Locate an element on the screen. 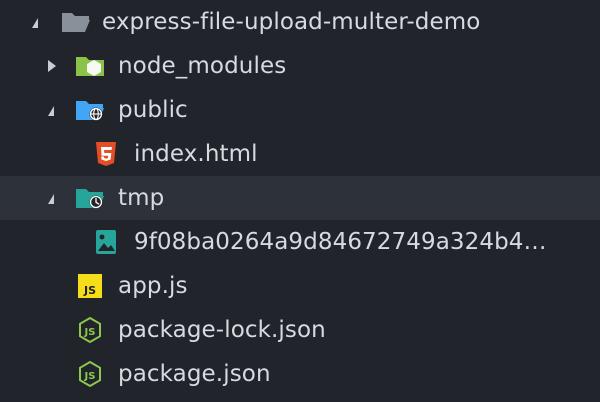 This screenshot has width=600, height=402. tree-item-label: package.json is located at coordinates (194, 374).